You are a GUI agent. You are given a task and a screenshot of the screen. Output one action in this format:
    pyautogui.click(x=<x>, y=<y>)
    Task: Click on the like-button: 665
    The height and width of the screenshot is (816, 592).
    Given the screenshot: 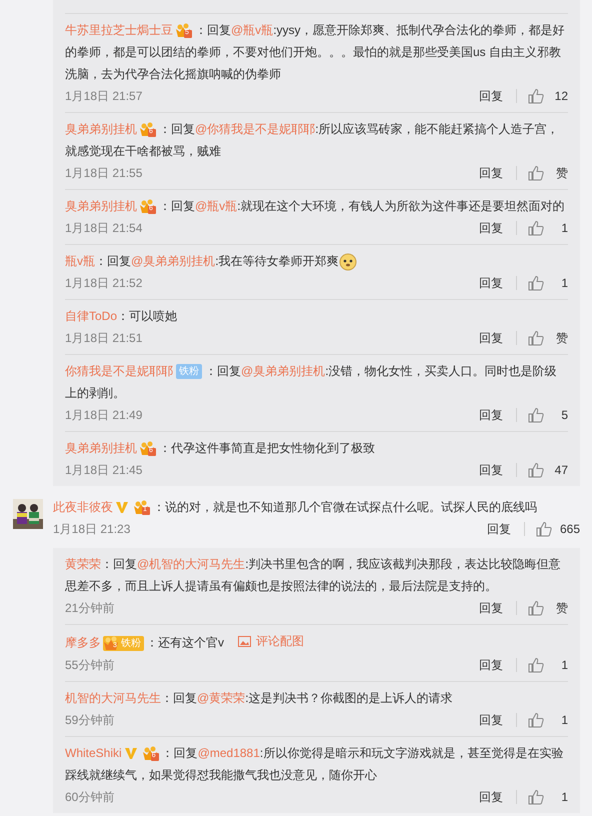 What is the action you would take?
    pyautogui.click(x=558, y=529)
    